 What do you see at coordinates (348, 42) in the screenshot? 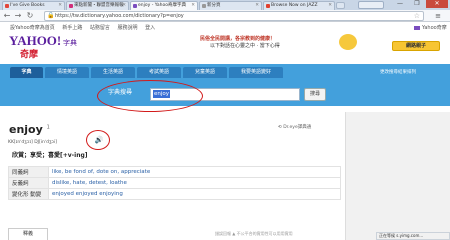
I see `promo-mascot-icon` at bounding box center [348, 42].